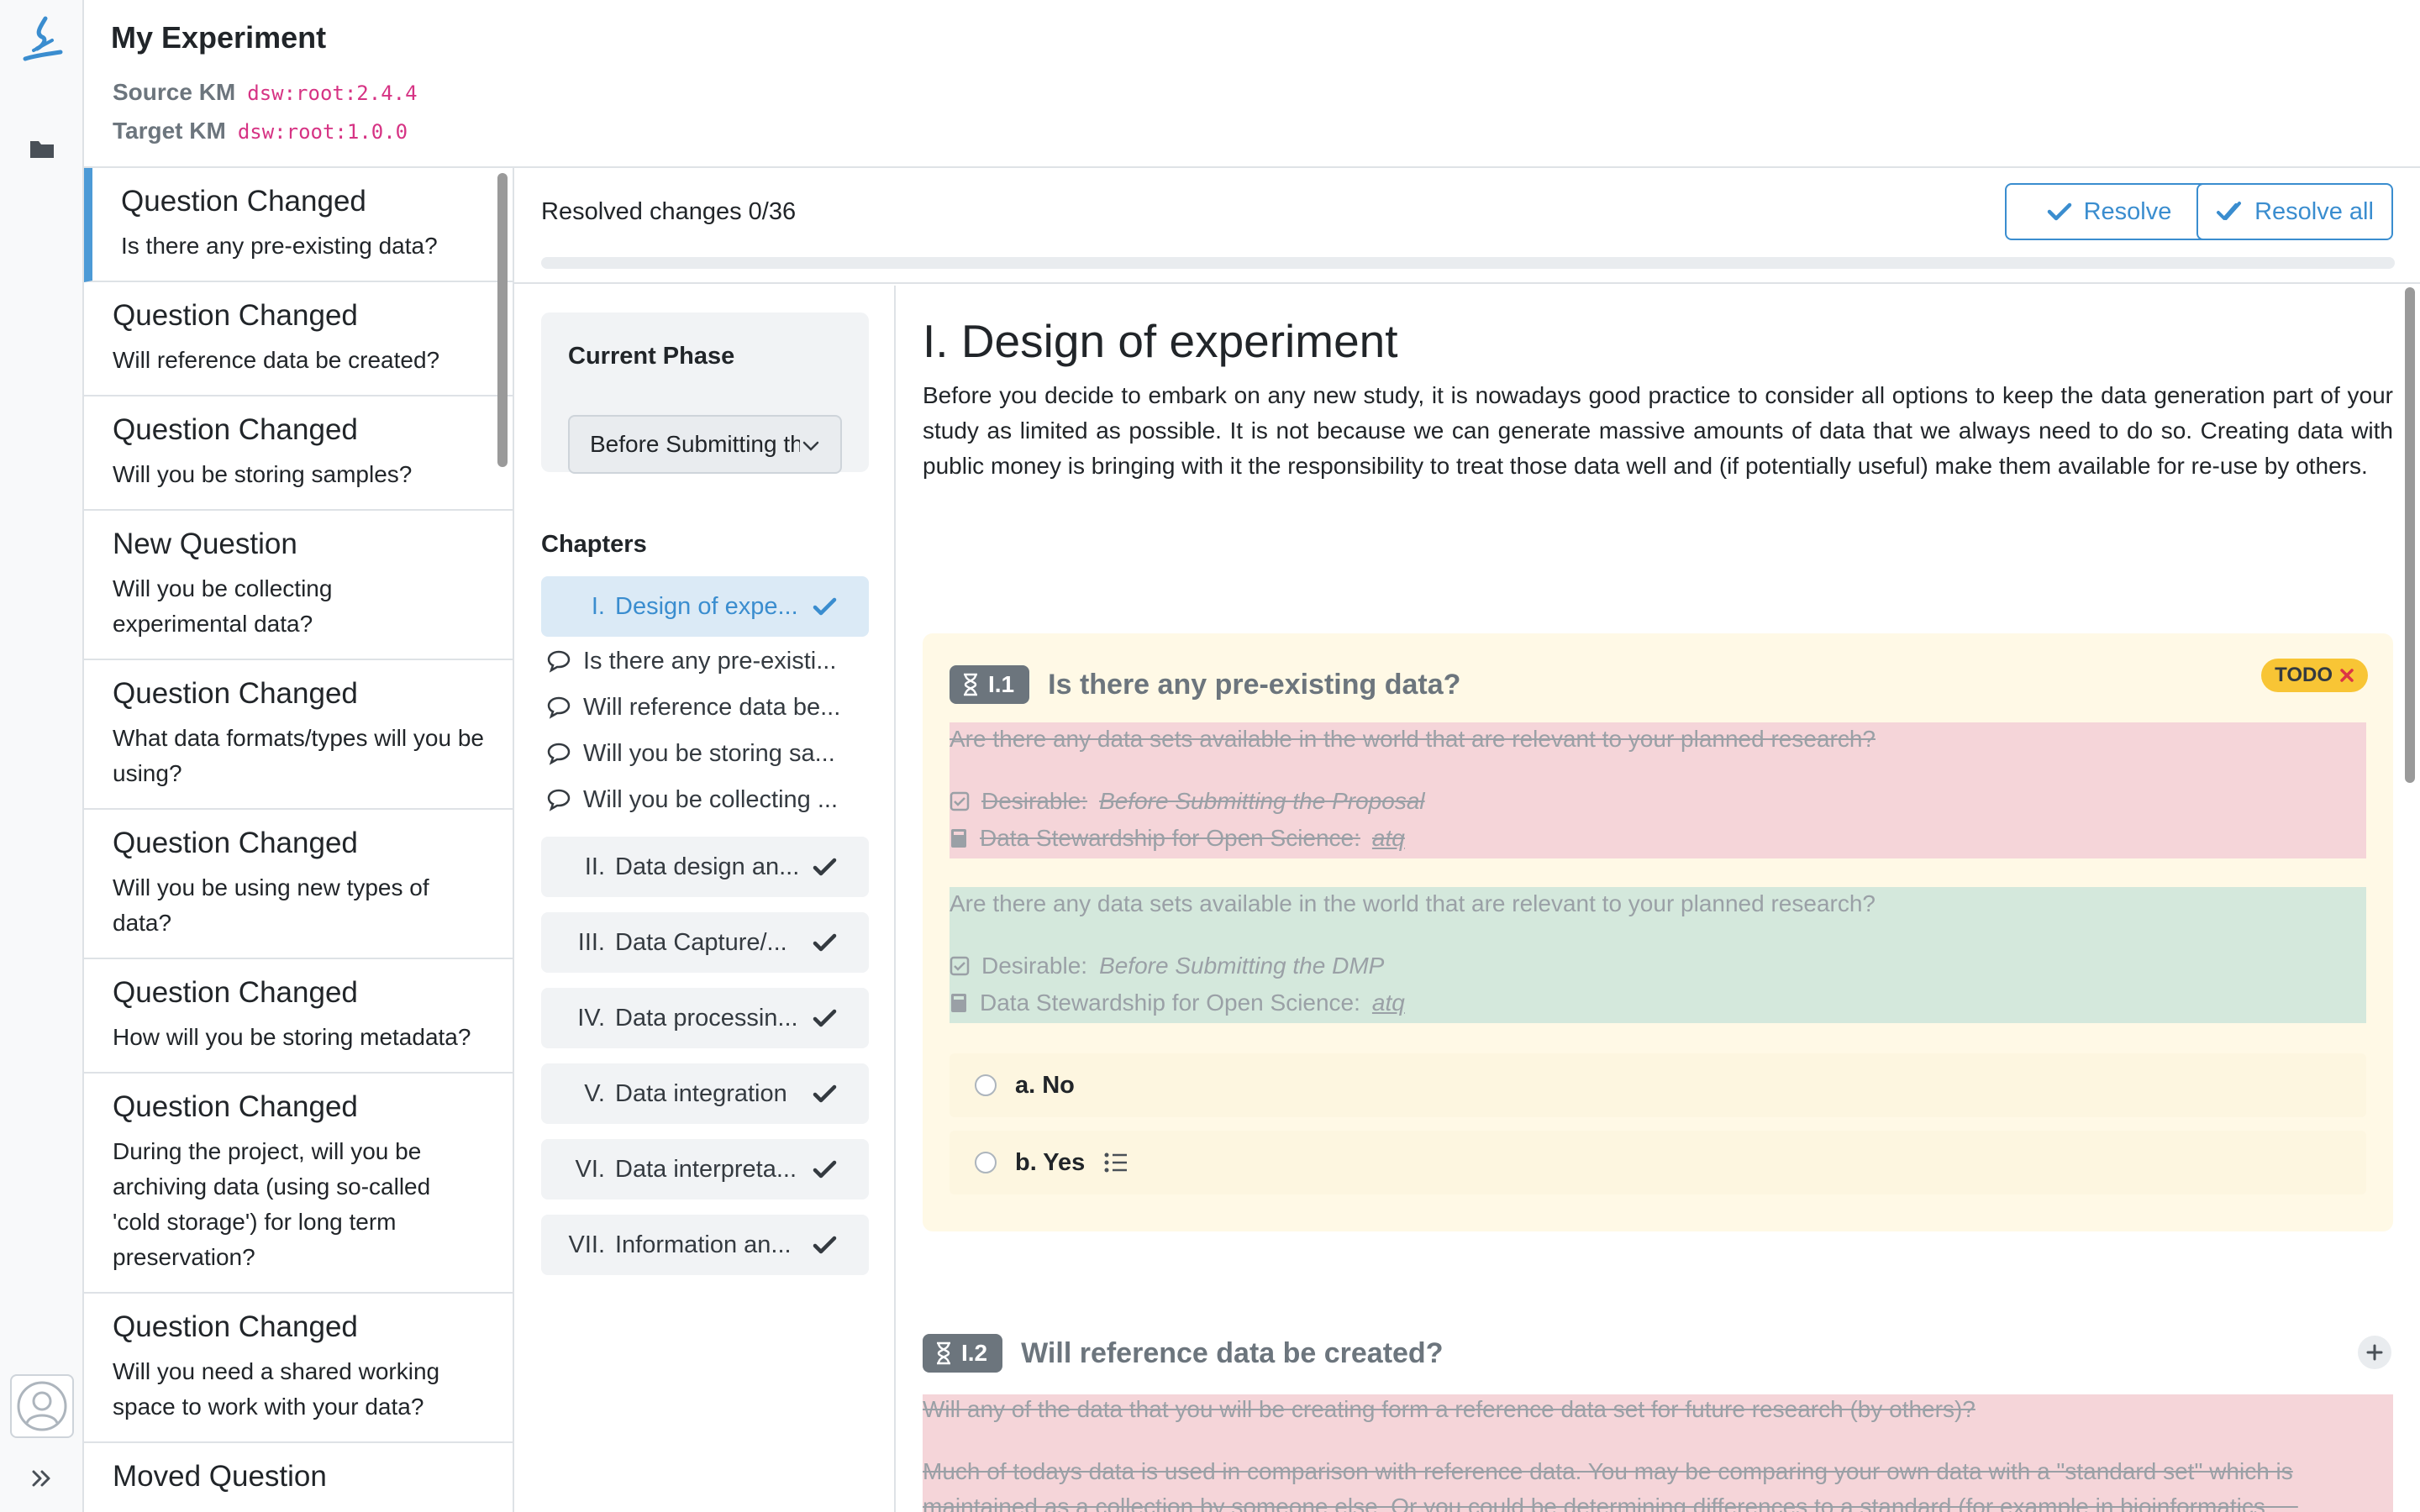 The image size is (2420, 1512). Describe the element at coordinates (205, 544) in the screenshot. I see `change-type: New Question` at that location.